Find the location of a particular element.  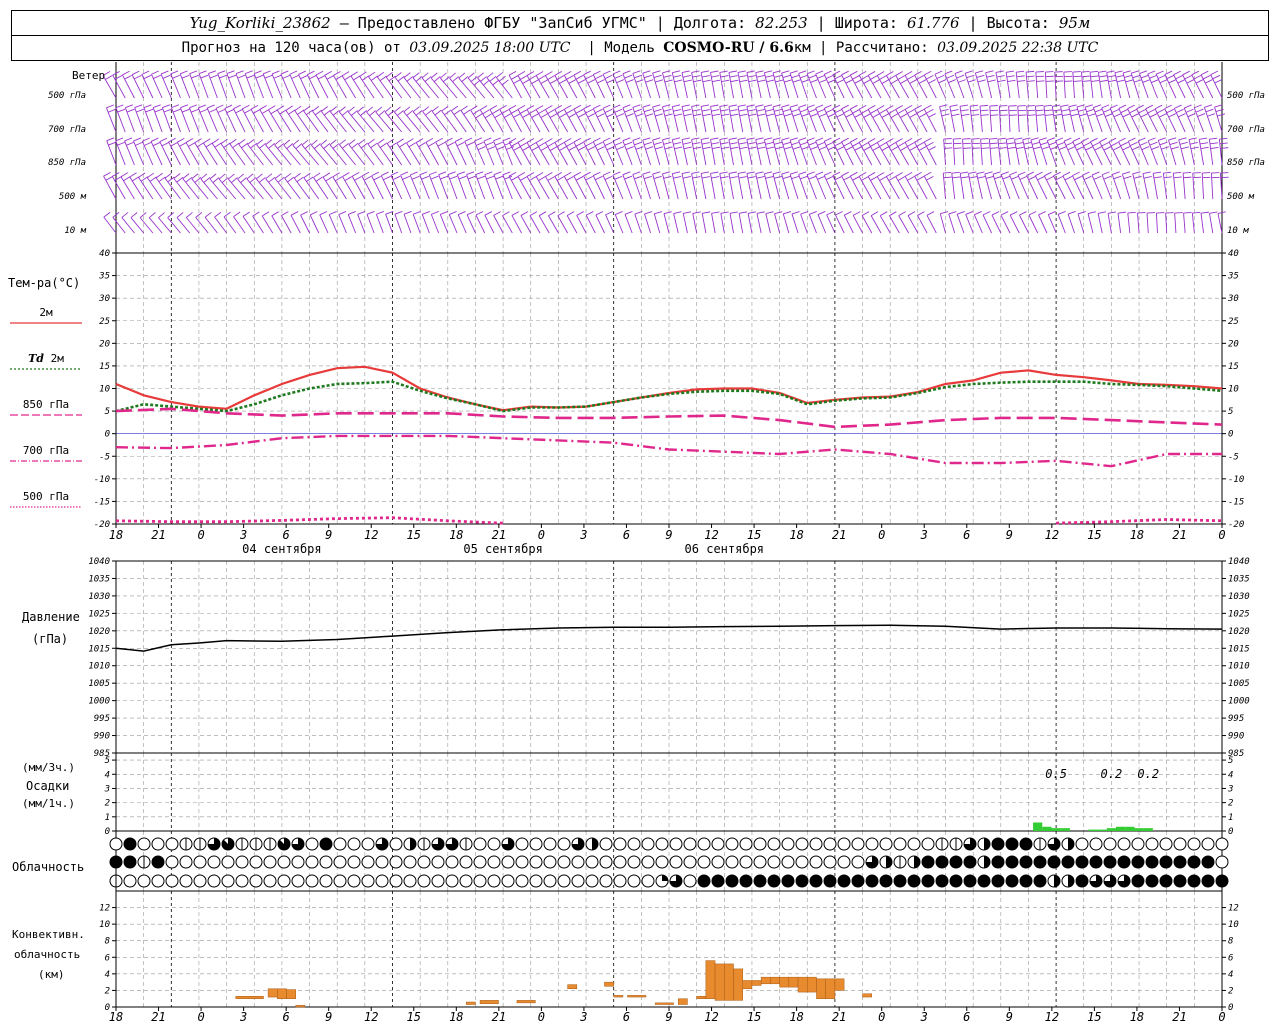

time-axis-top-label: 0 is located at coordinates (541, 535).